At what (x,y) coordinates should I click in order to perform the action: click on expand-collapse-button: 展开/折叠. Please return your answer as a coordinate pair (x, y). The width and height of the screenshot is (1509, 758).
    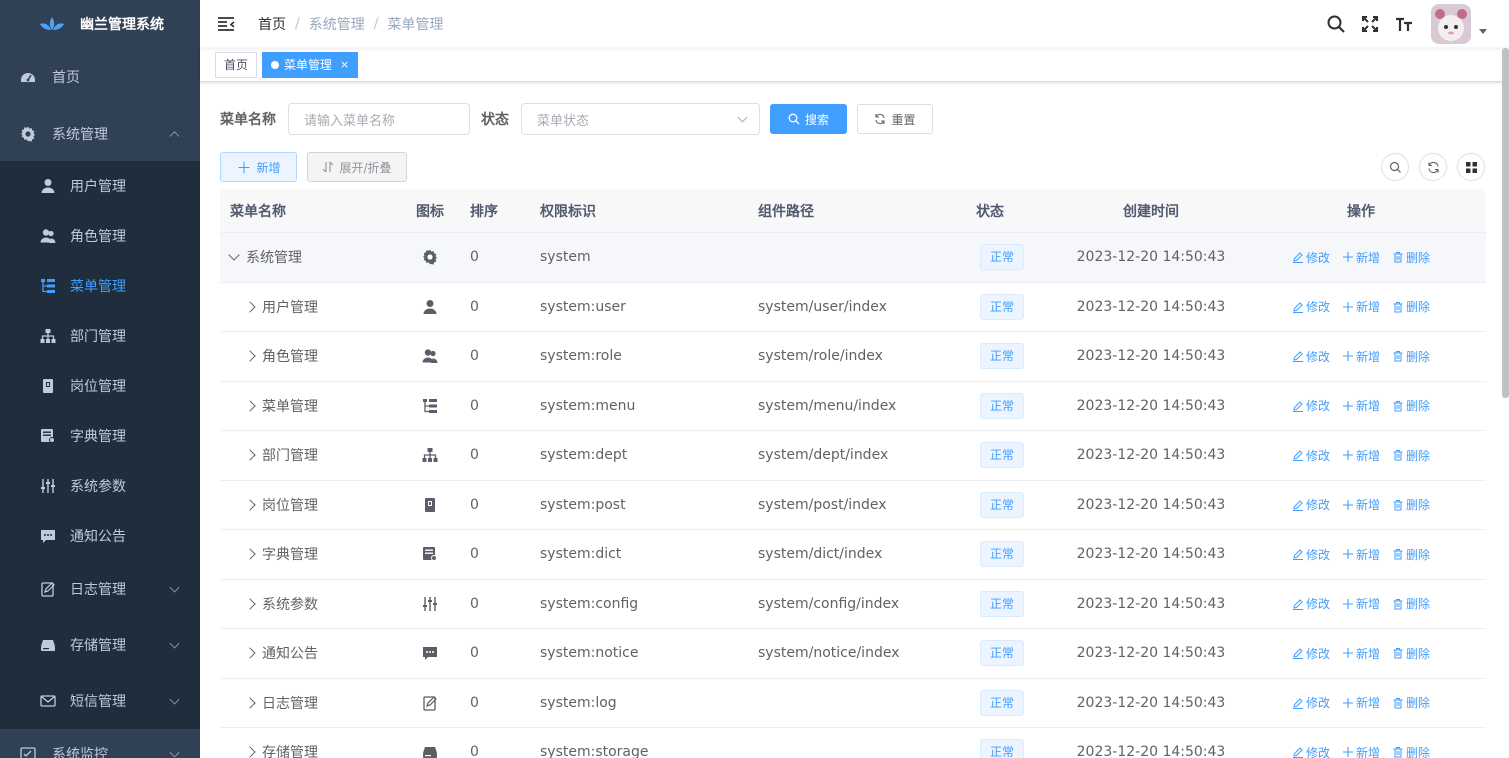
    Looking at the image, I should click on (357, 167).